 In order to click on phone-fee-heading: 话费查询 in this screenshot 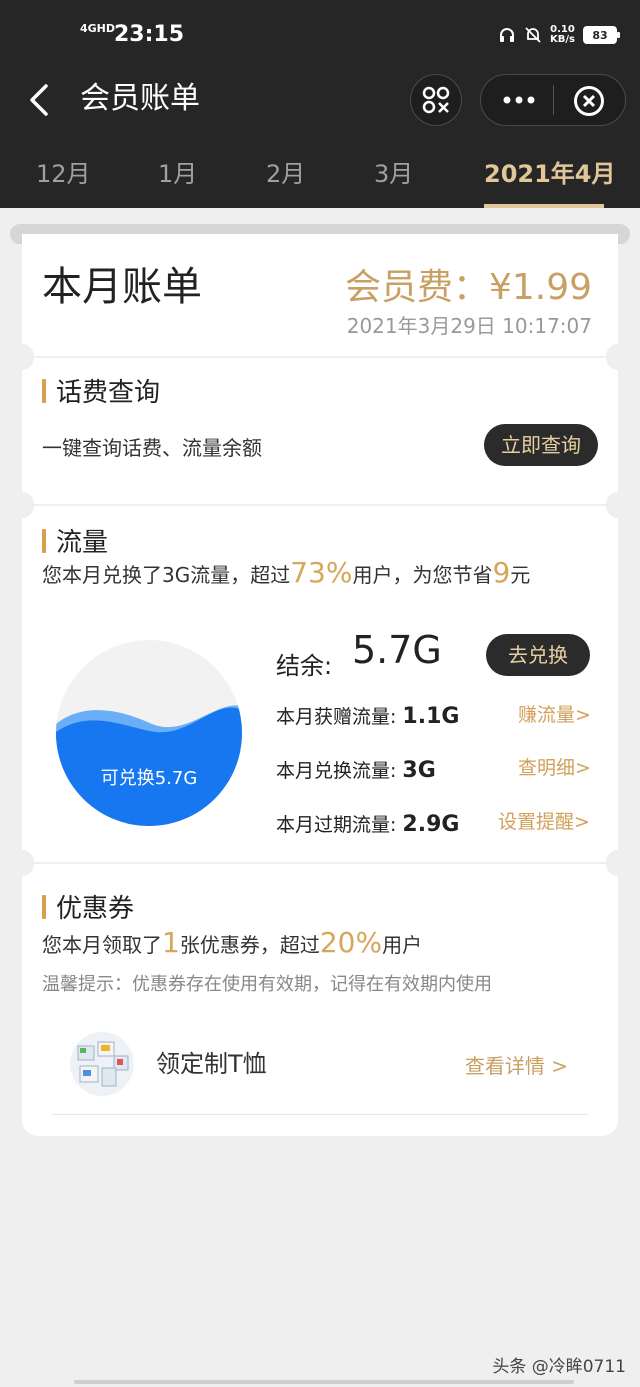, I will do `click(101, 390)`.